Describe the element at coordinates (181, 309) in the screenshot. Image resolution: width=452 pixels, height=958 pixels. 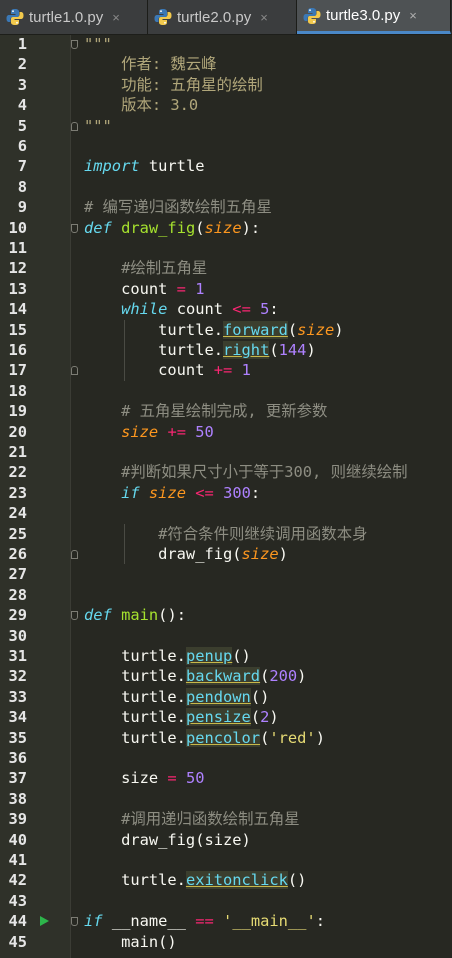
I see `code-line: while count <= 5:` at that location.